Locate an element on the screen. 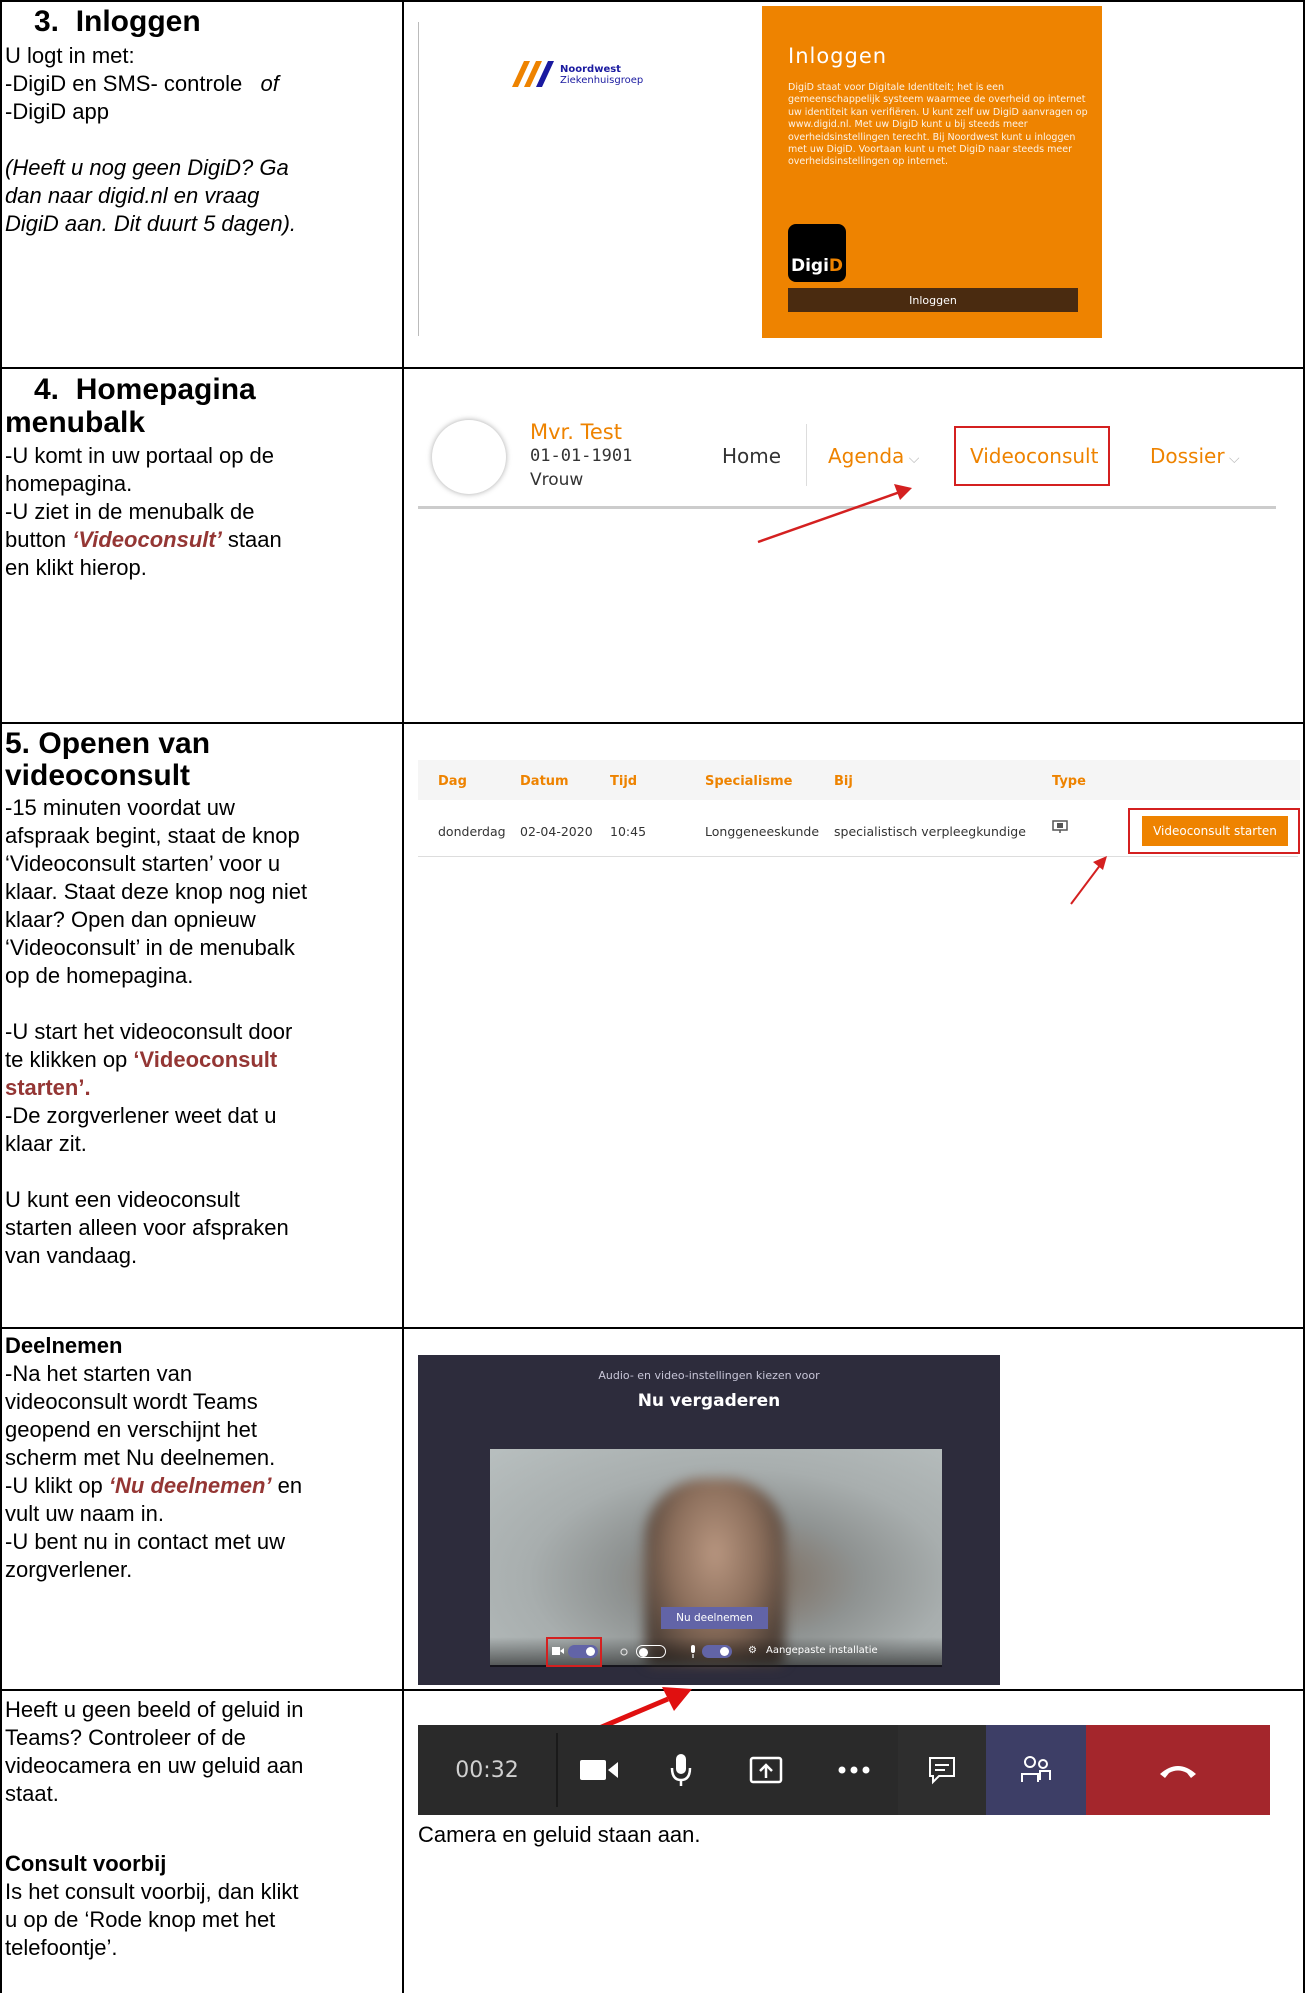 The height and width of the screenshot is (1993, 1305). patient-name: Mvr. Test is located at coordinates (576, 432).